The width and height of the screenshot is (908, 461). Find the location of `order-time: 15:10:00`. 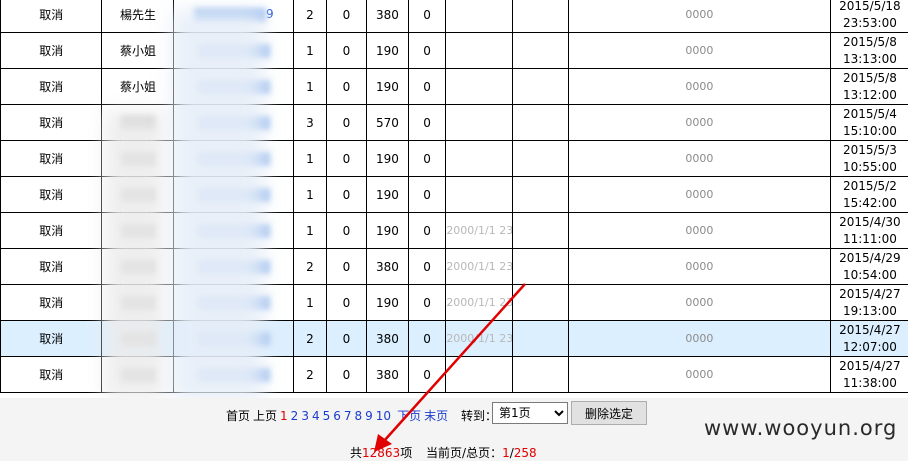

order-time: 15:10:00 is located at coordinates (869, 131).